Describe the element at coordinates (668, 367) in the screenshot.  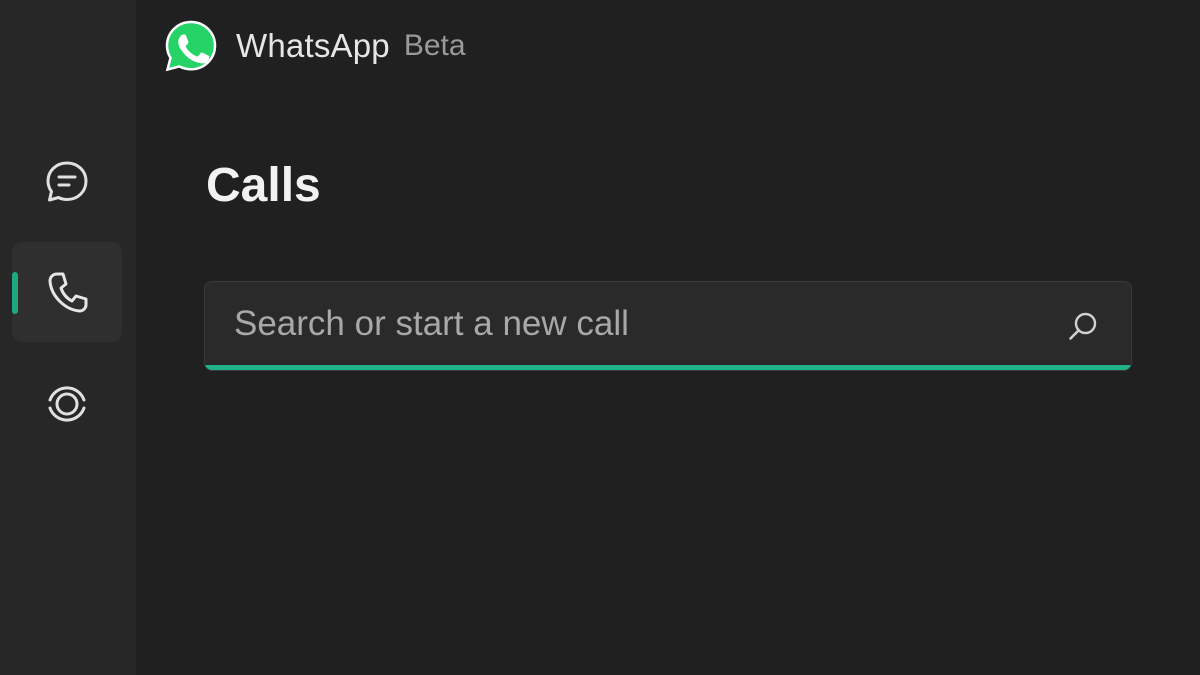
I see `search-focus-underline` at that location.